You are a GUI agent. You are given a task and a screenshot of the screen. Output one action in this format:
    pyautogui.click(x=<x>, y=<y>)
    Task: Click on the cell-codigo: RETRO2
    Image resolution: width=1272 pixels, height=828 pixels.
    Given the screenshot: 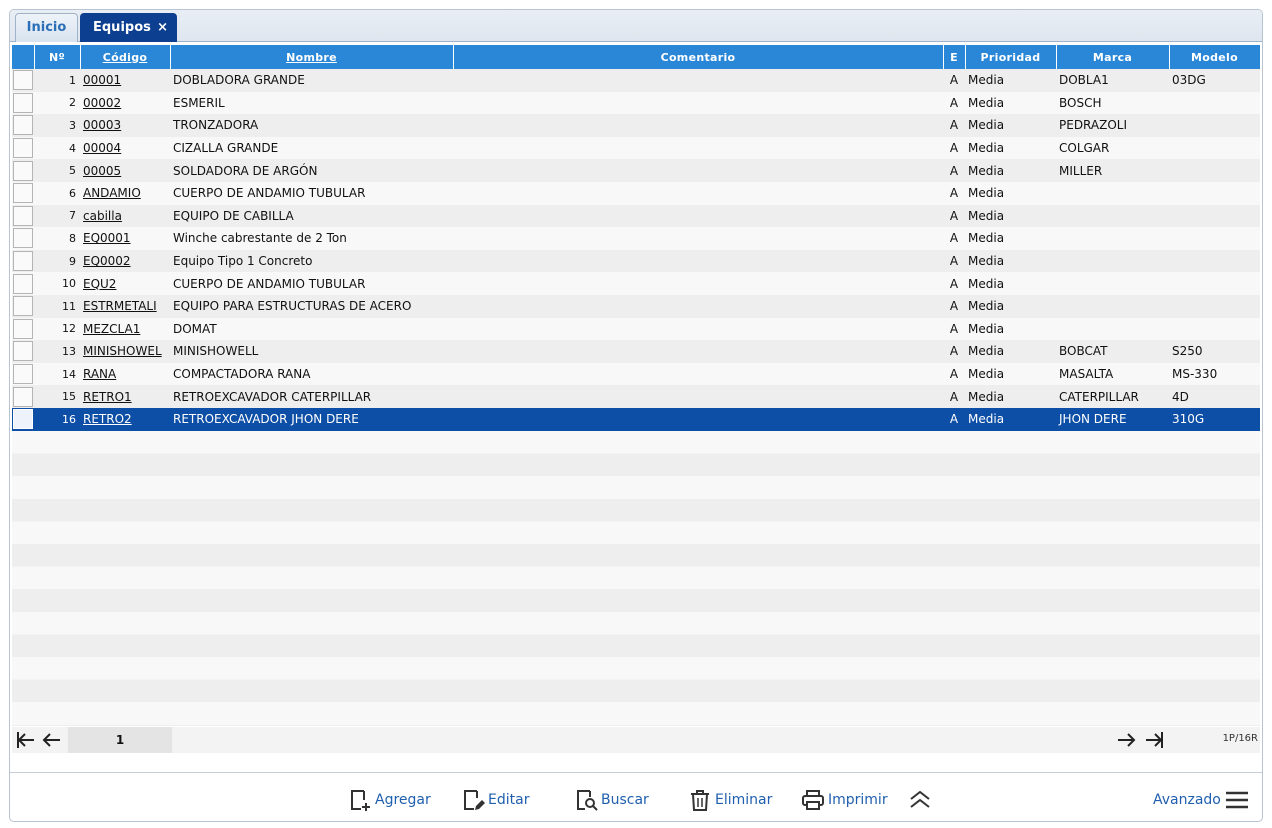 What is the action you would take?
    pyautogui.click(x=125, y=419)
    